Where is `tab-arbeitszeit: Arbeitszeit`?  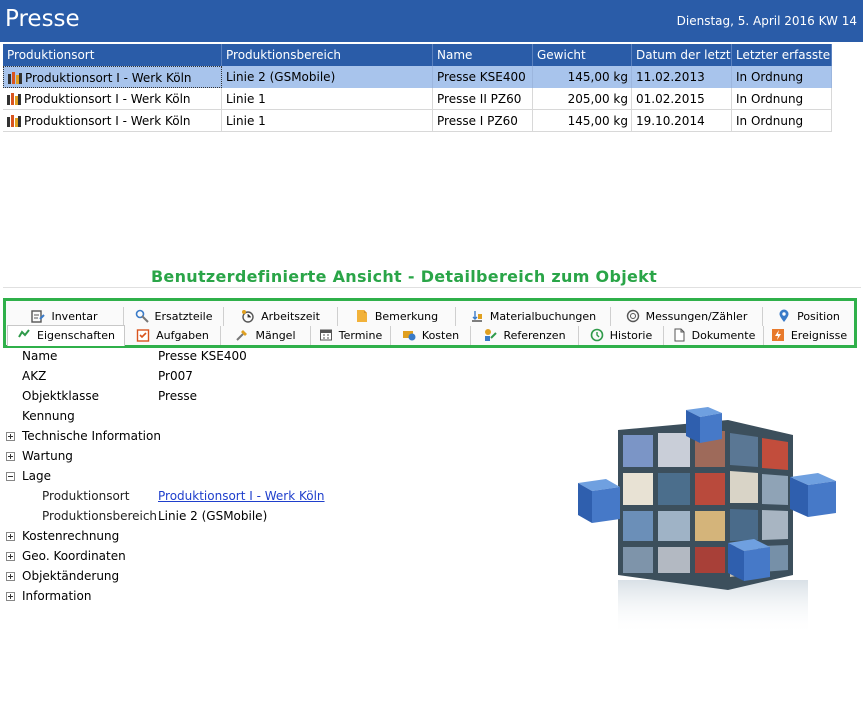 tab-arbeitszeit: Arbeitszeit is located at coordinates (281, 316).